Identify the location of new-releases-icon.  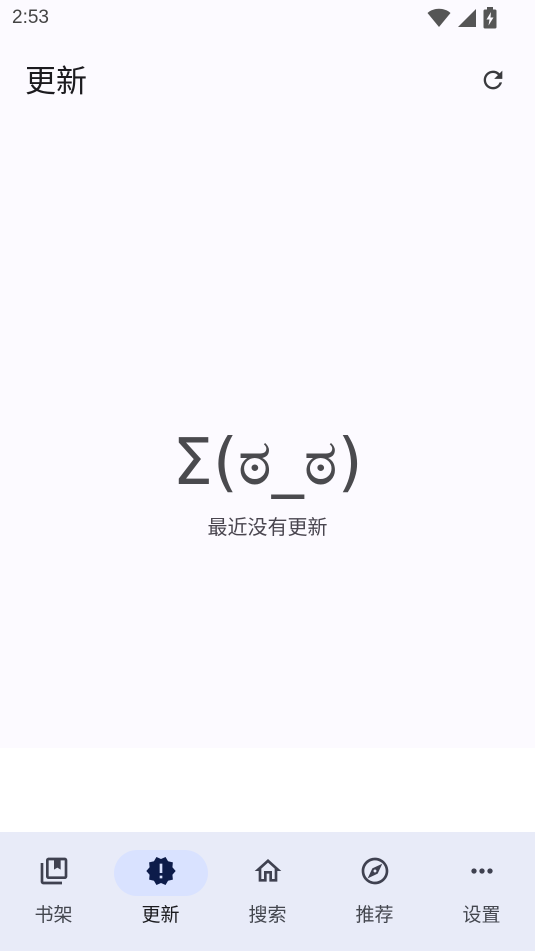
(161, 873).